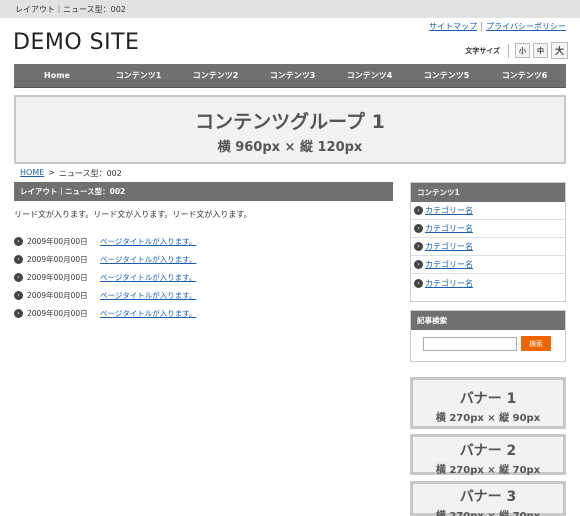  Describe the element at coordinates (488, 320) in the screenshot. I see `search-heading: 記事検索` at that location.